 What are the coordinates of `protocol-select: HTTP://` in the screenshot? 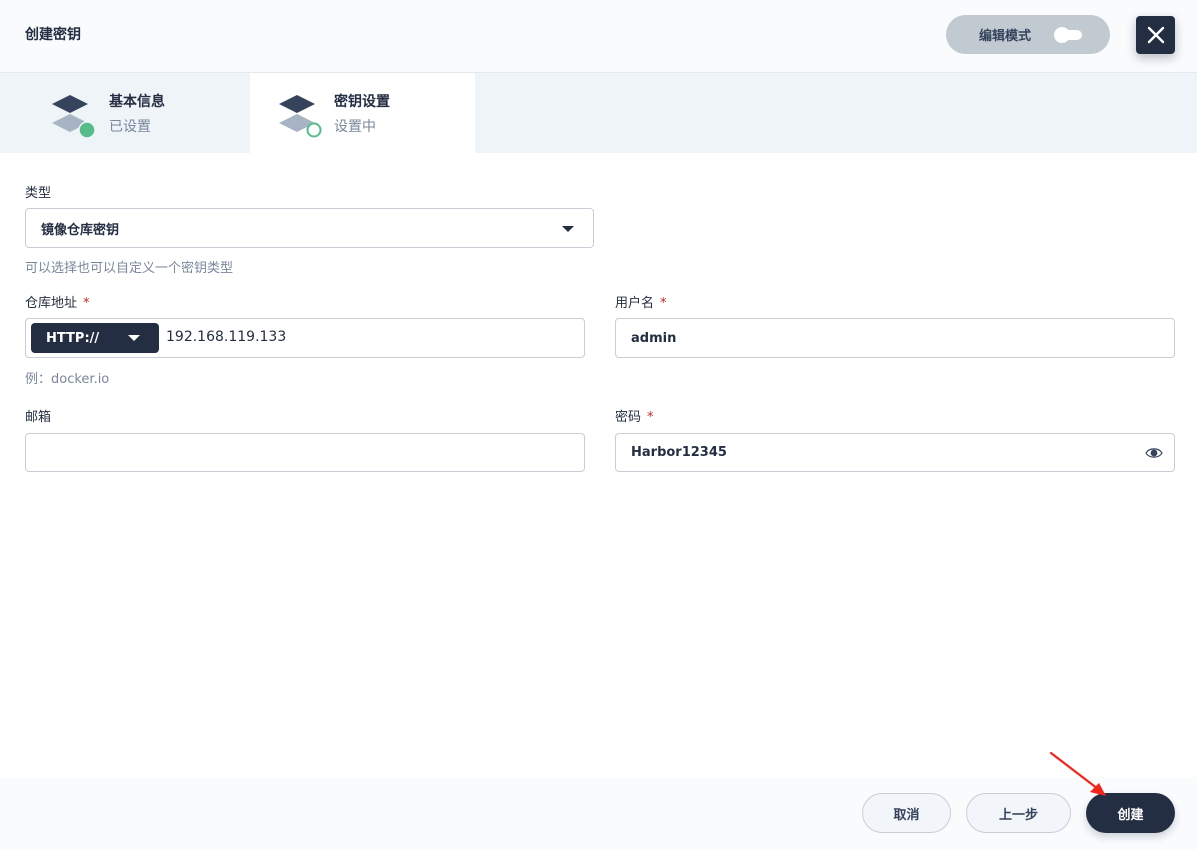 It's located at (95, 338).